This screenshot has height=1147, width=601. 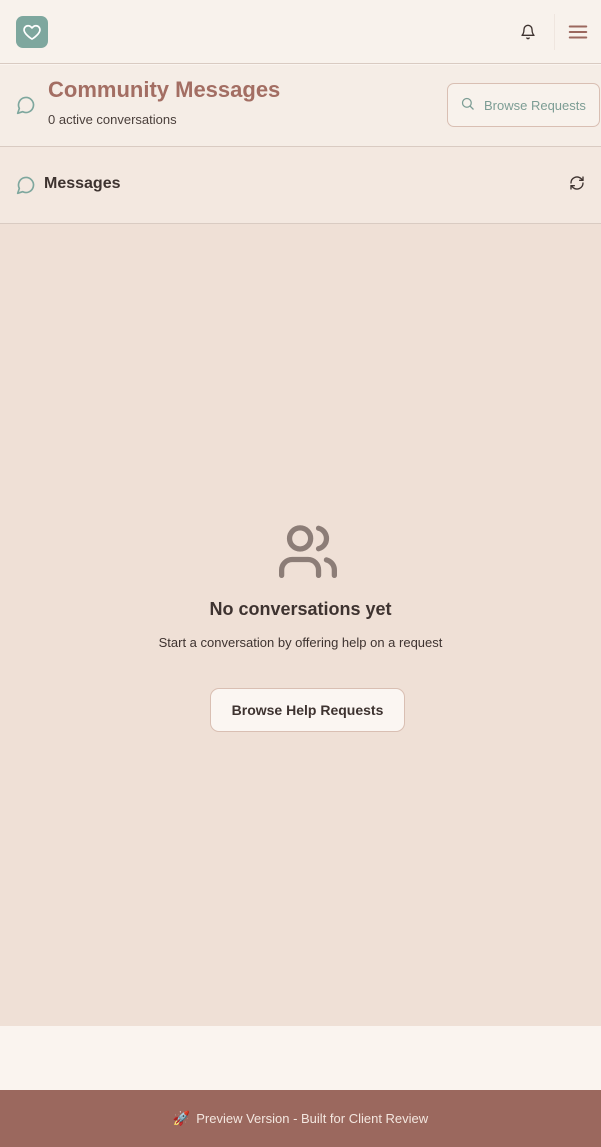 I want to click on page-title: Community Messages, so click(x=164, y=89).